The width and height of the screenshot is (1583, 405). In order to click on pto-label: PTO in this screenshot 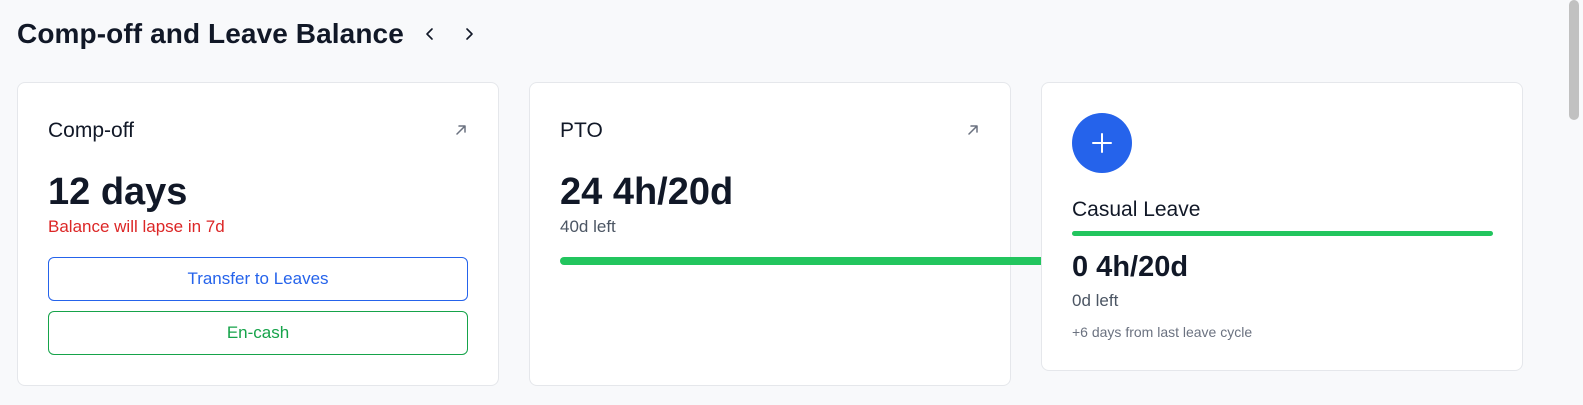, I will do `click(581, 130)`.